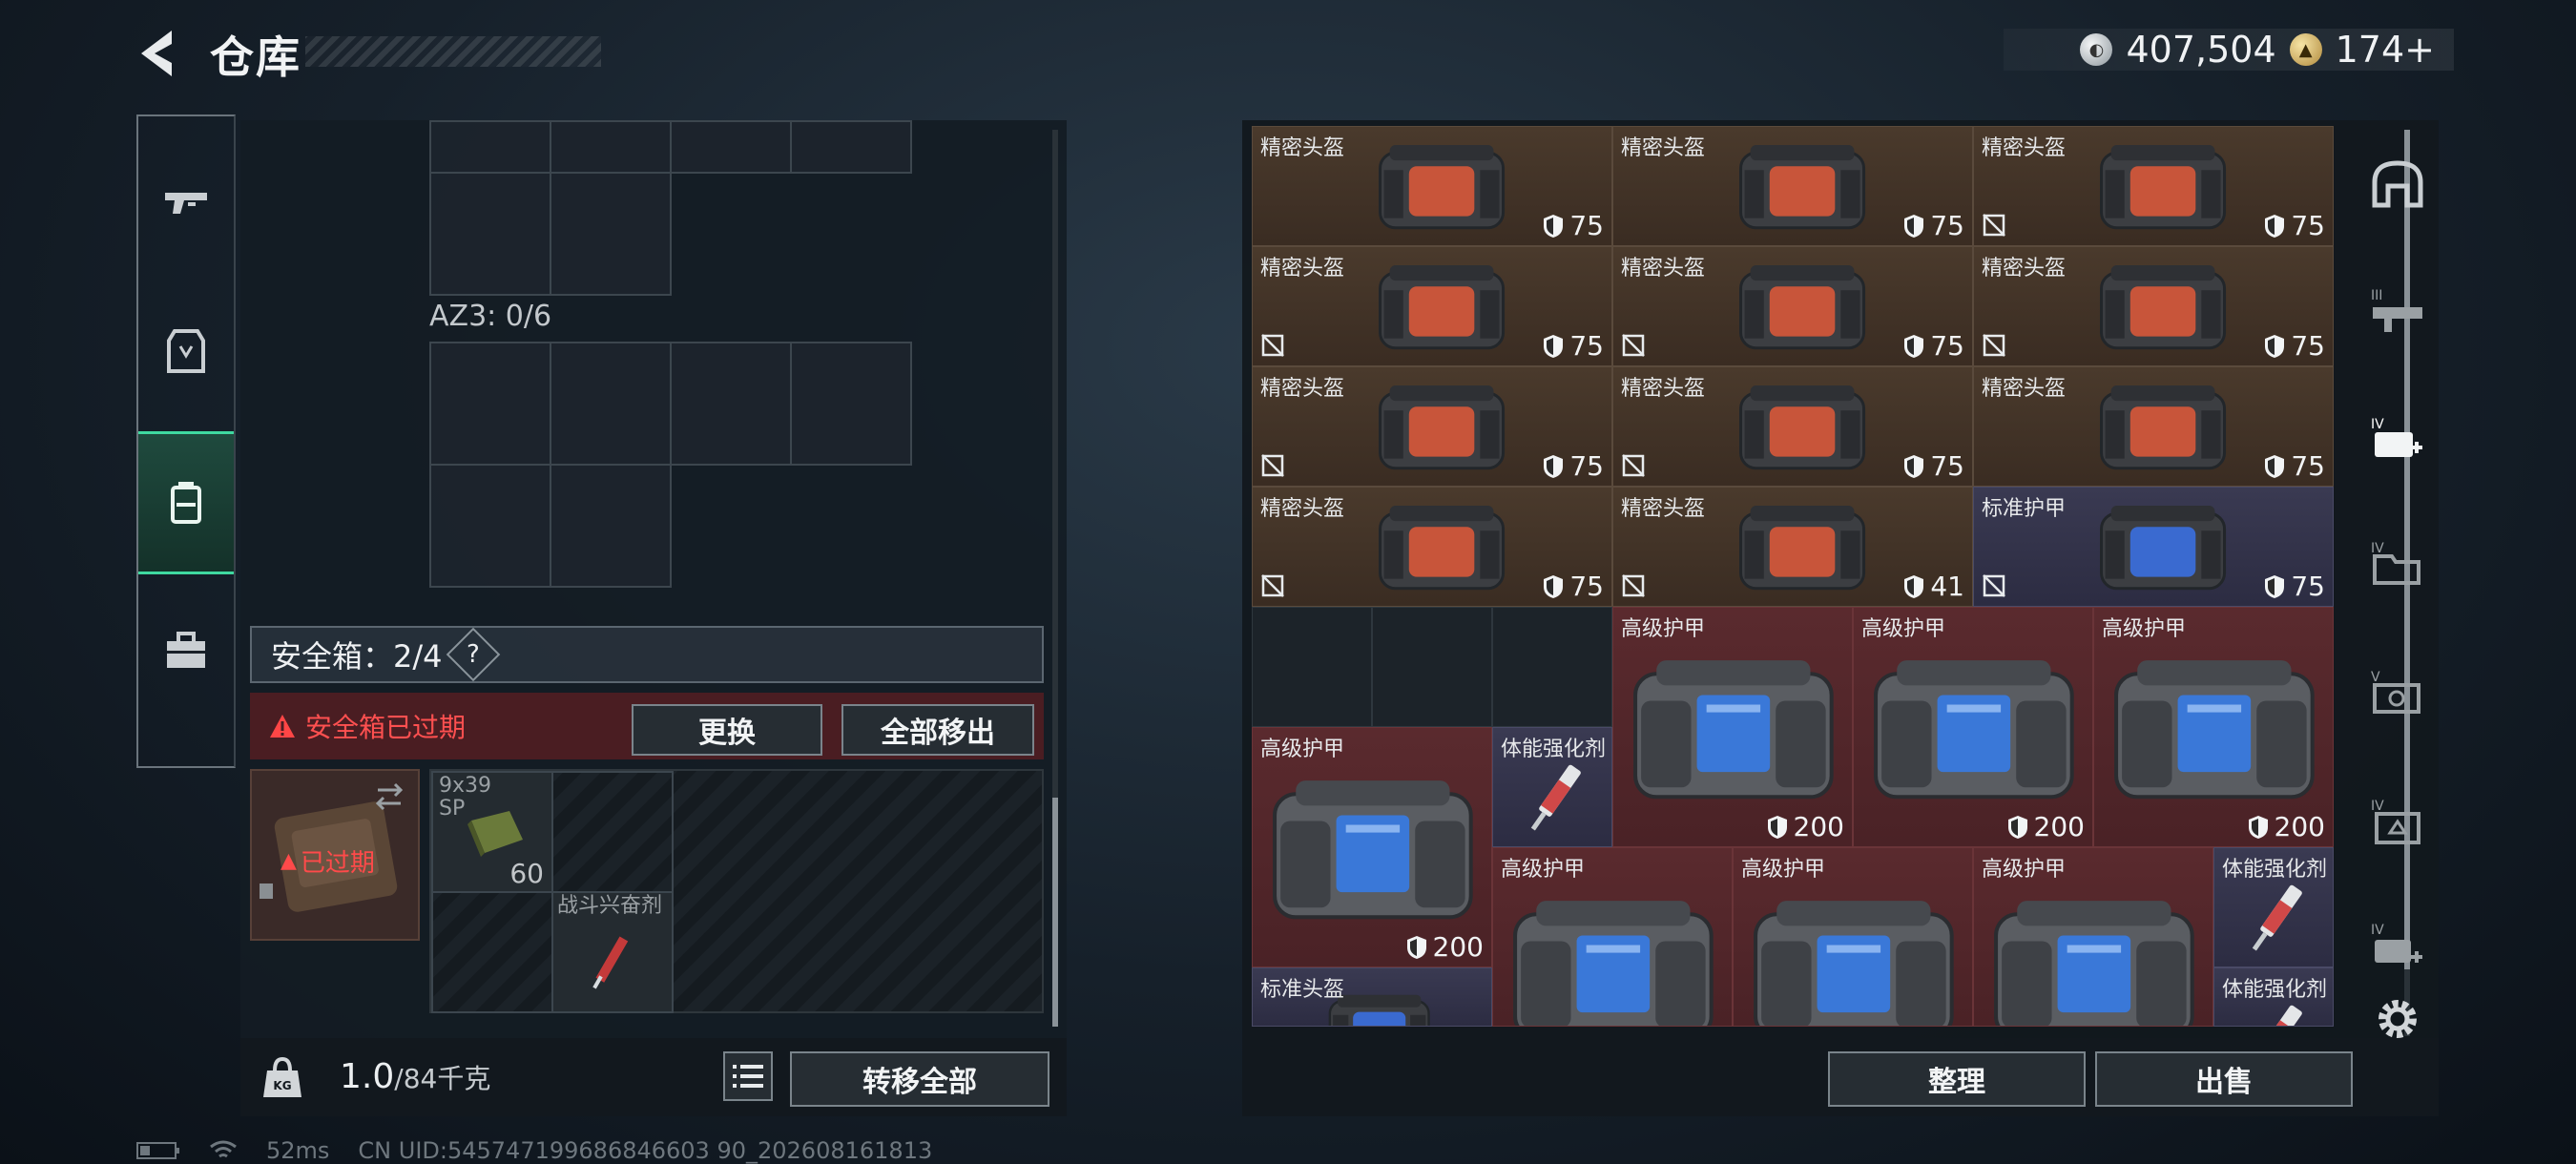  Describe the element at coordinates (1055, 578) in the screenshot. I see `left-scrollbar` at that location.